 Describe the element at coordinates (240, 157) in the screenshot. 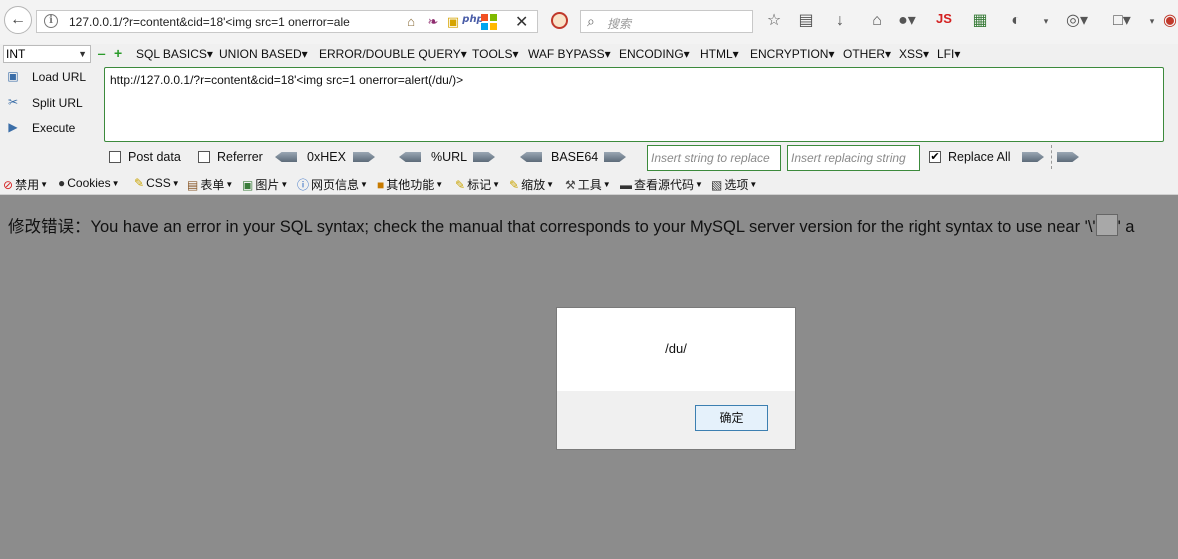

I see `referrer-label: Referrer` at that location.